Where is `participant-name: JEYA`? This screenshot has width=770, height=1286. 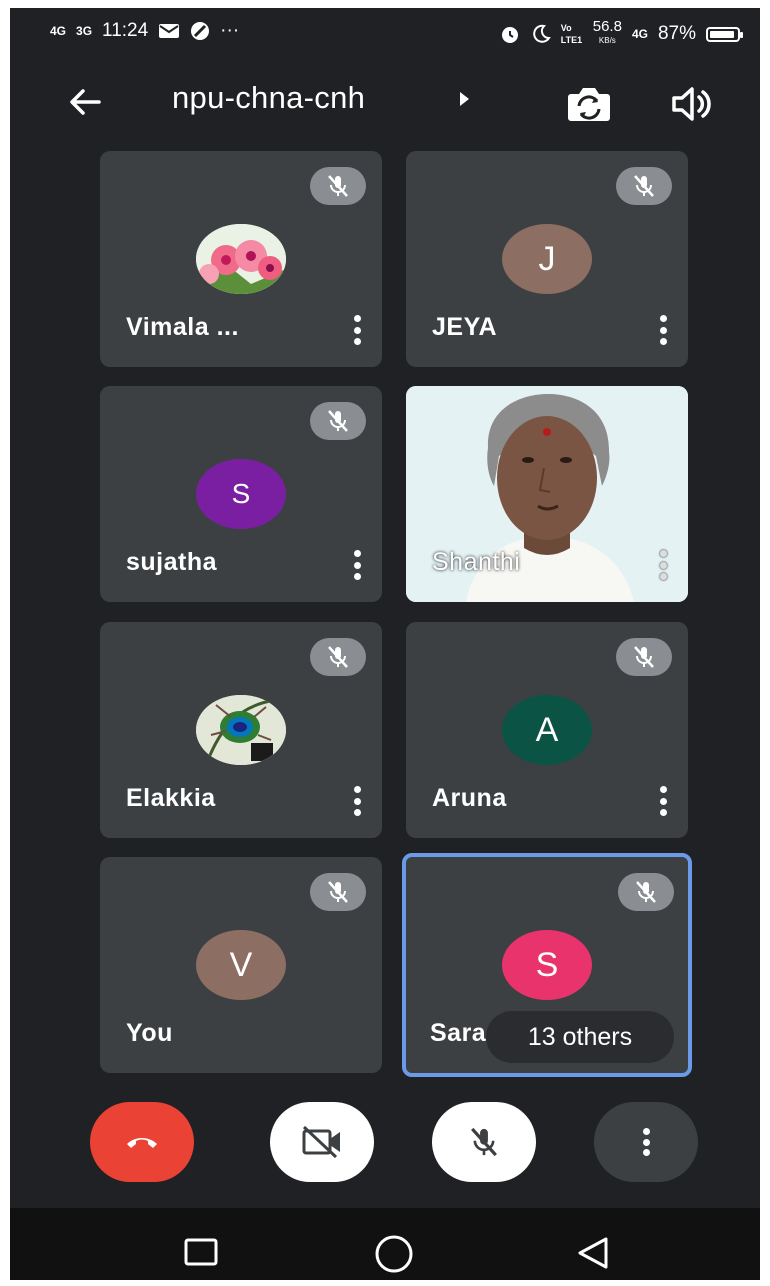 participant-name: JEYA is located at coordinates (465, 327).